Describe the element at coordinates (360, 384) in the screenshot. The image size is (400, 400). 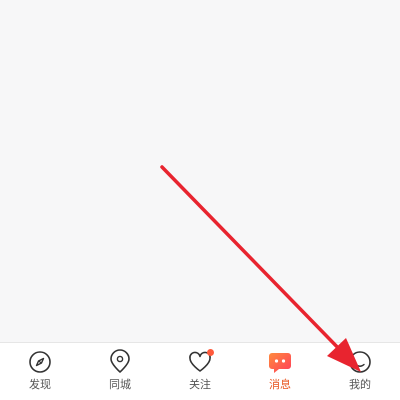
I see `tab-label: 我的` at that location.